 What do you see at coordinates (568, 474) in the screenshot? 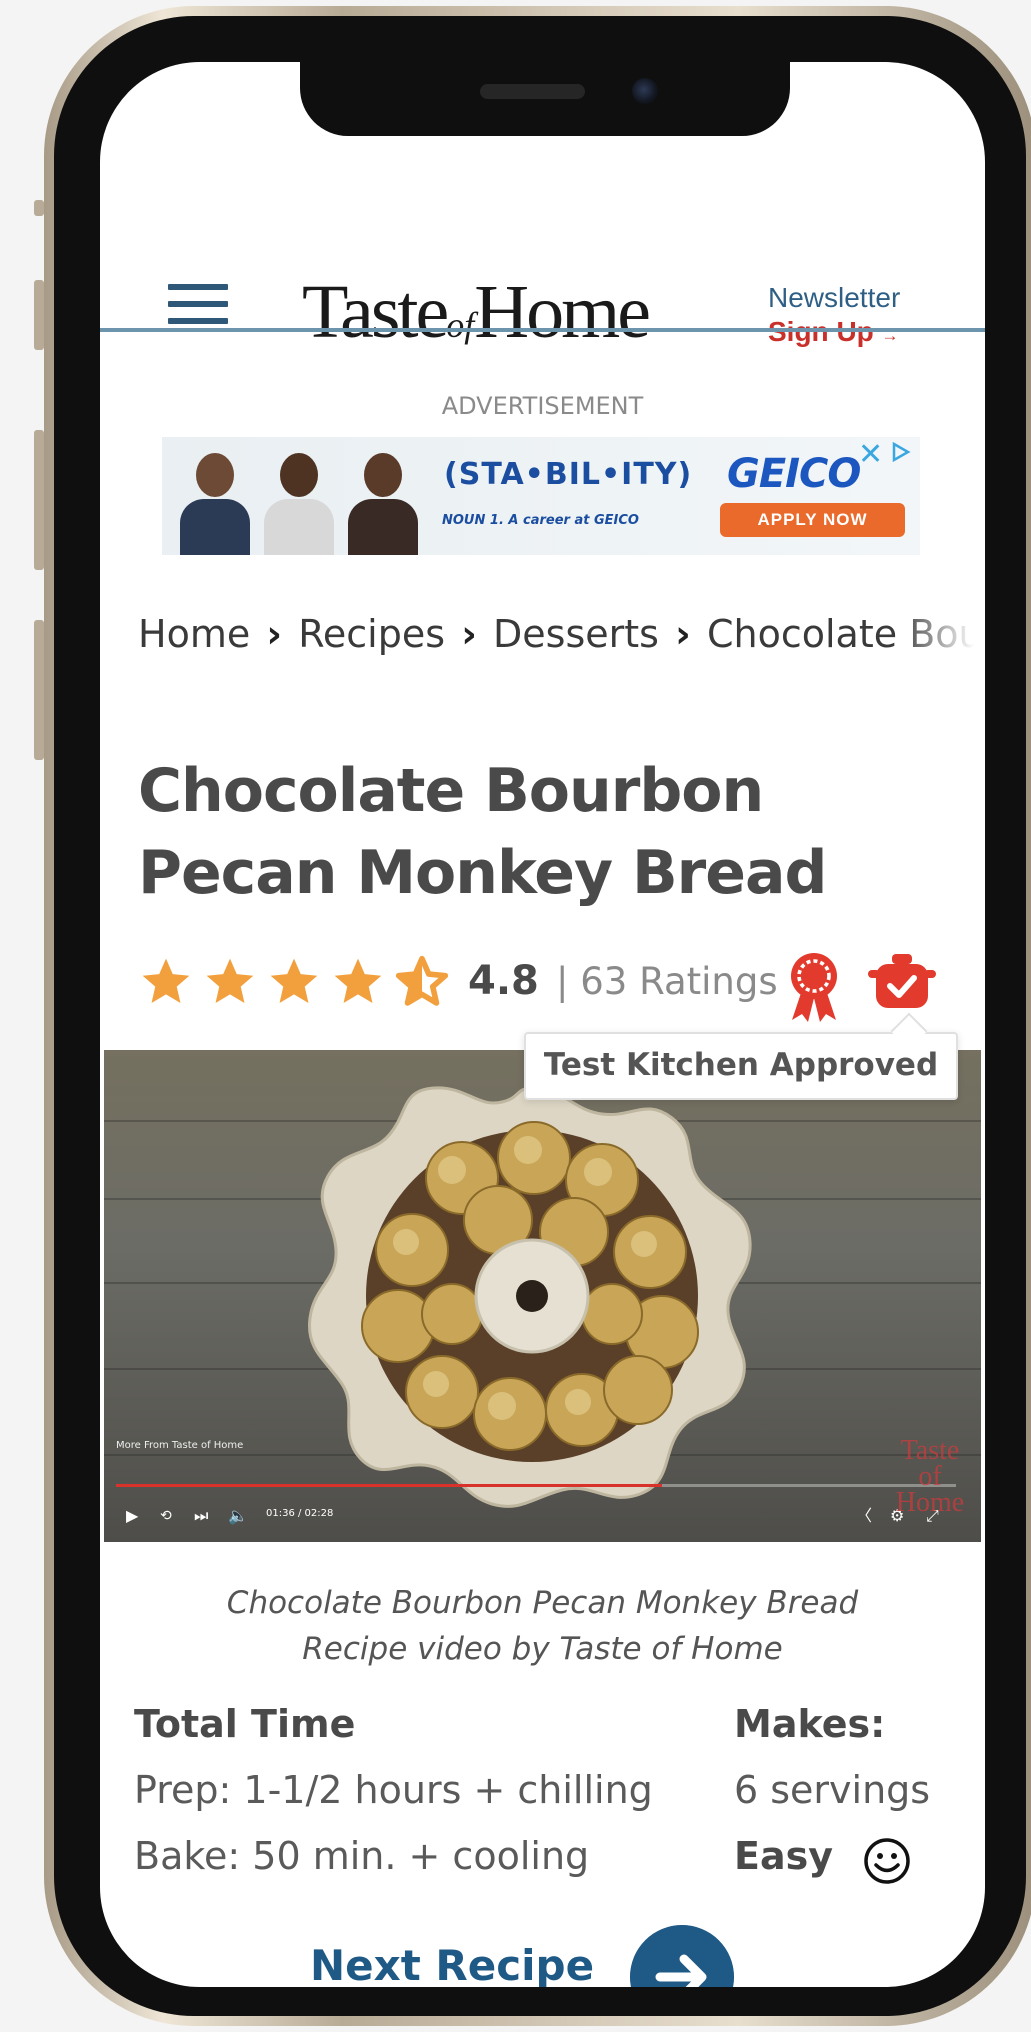
I see `ad-headline: (STA•BIL•ITY)` at bounding box center [568, 474].